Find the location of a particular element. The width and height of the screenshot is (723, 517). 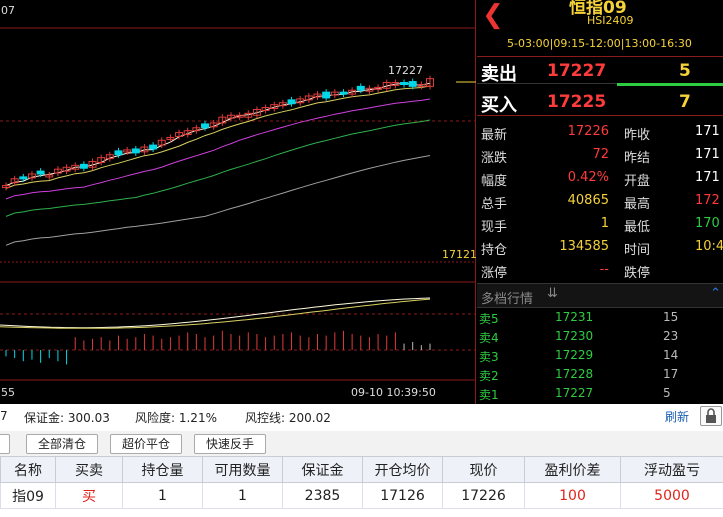

stat-value: 17226 is located at coordinates (588, 131).